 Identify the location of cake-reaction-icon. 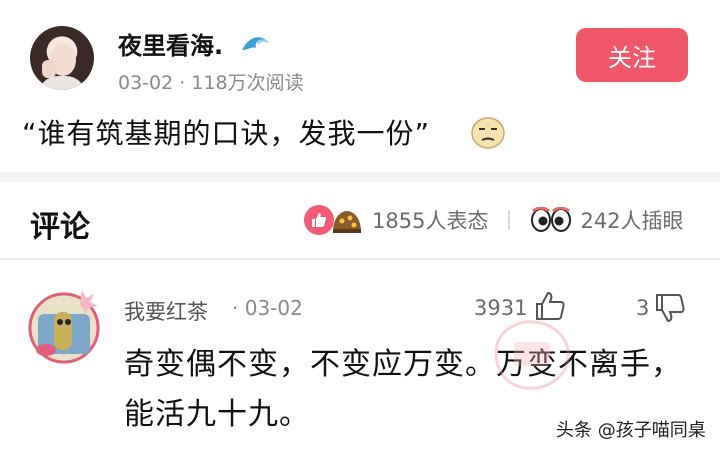
(347, 222).